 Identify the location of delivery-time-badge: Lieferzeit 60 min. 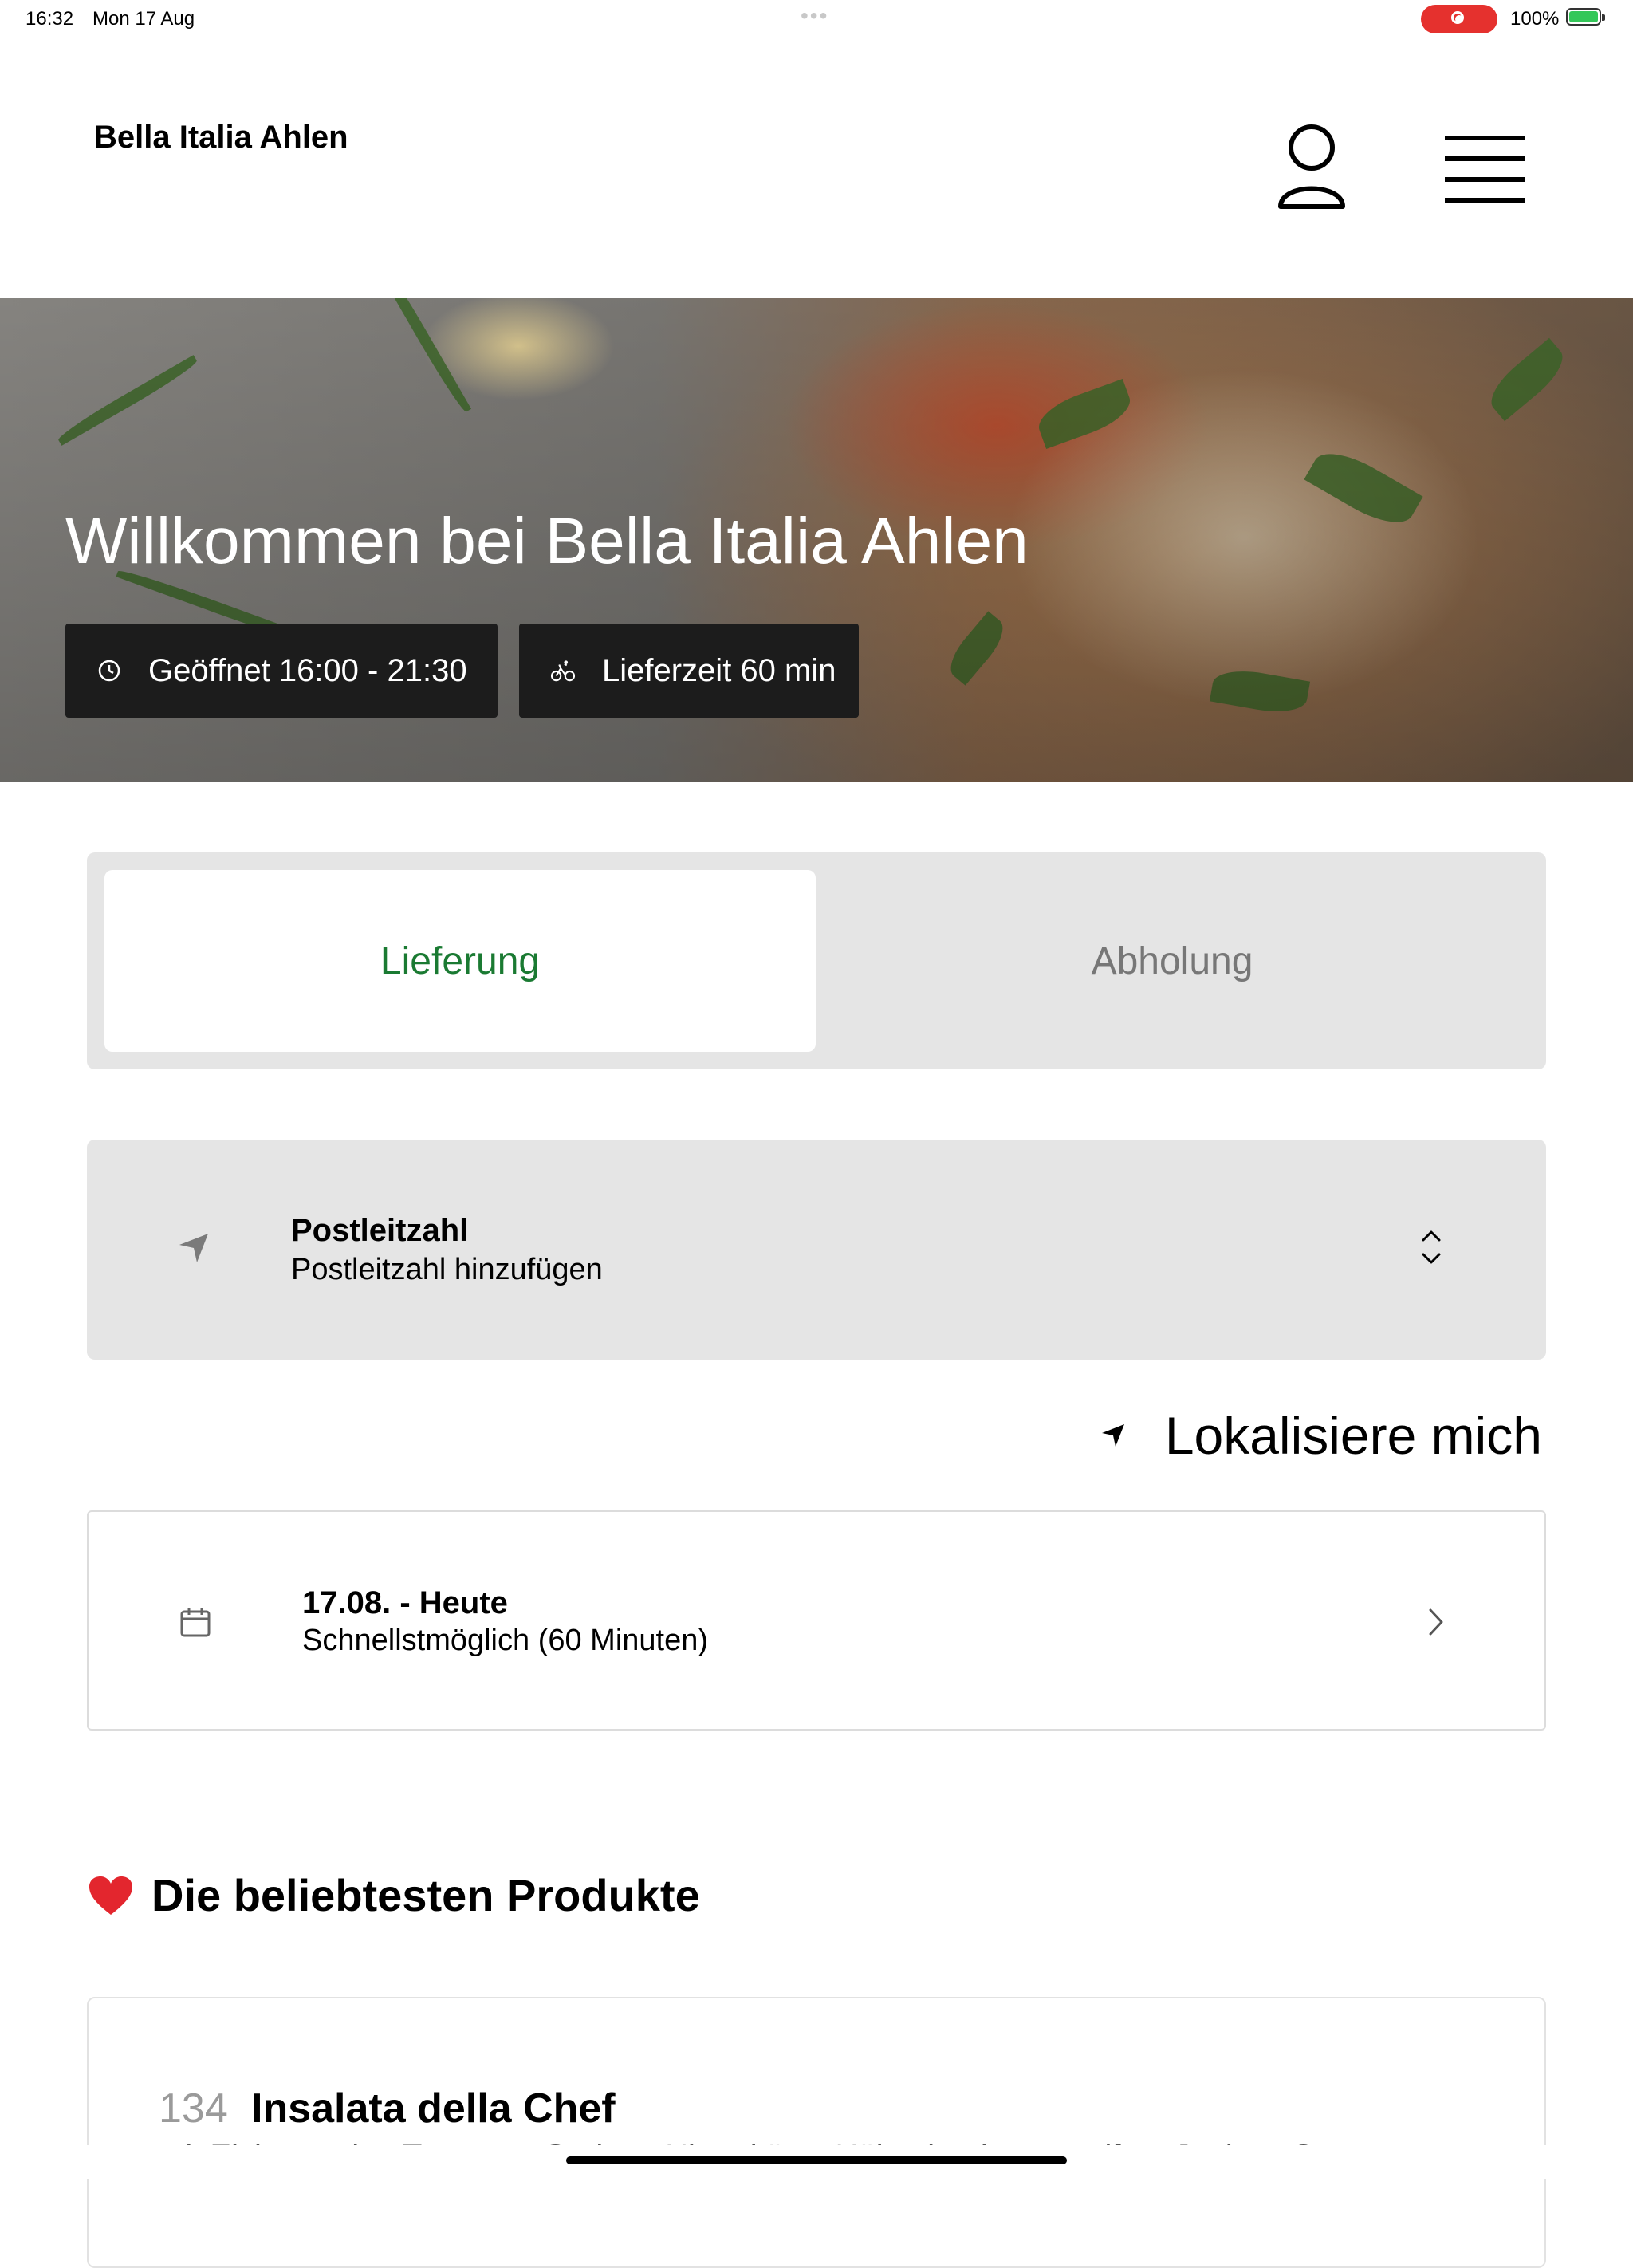
(689, 671).